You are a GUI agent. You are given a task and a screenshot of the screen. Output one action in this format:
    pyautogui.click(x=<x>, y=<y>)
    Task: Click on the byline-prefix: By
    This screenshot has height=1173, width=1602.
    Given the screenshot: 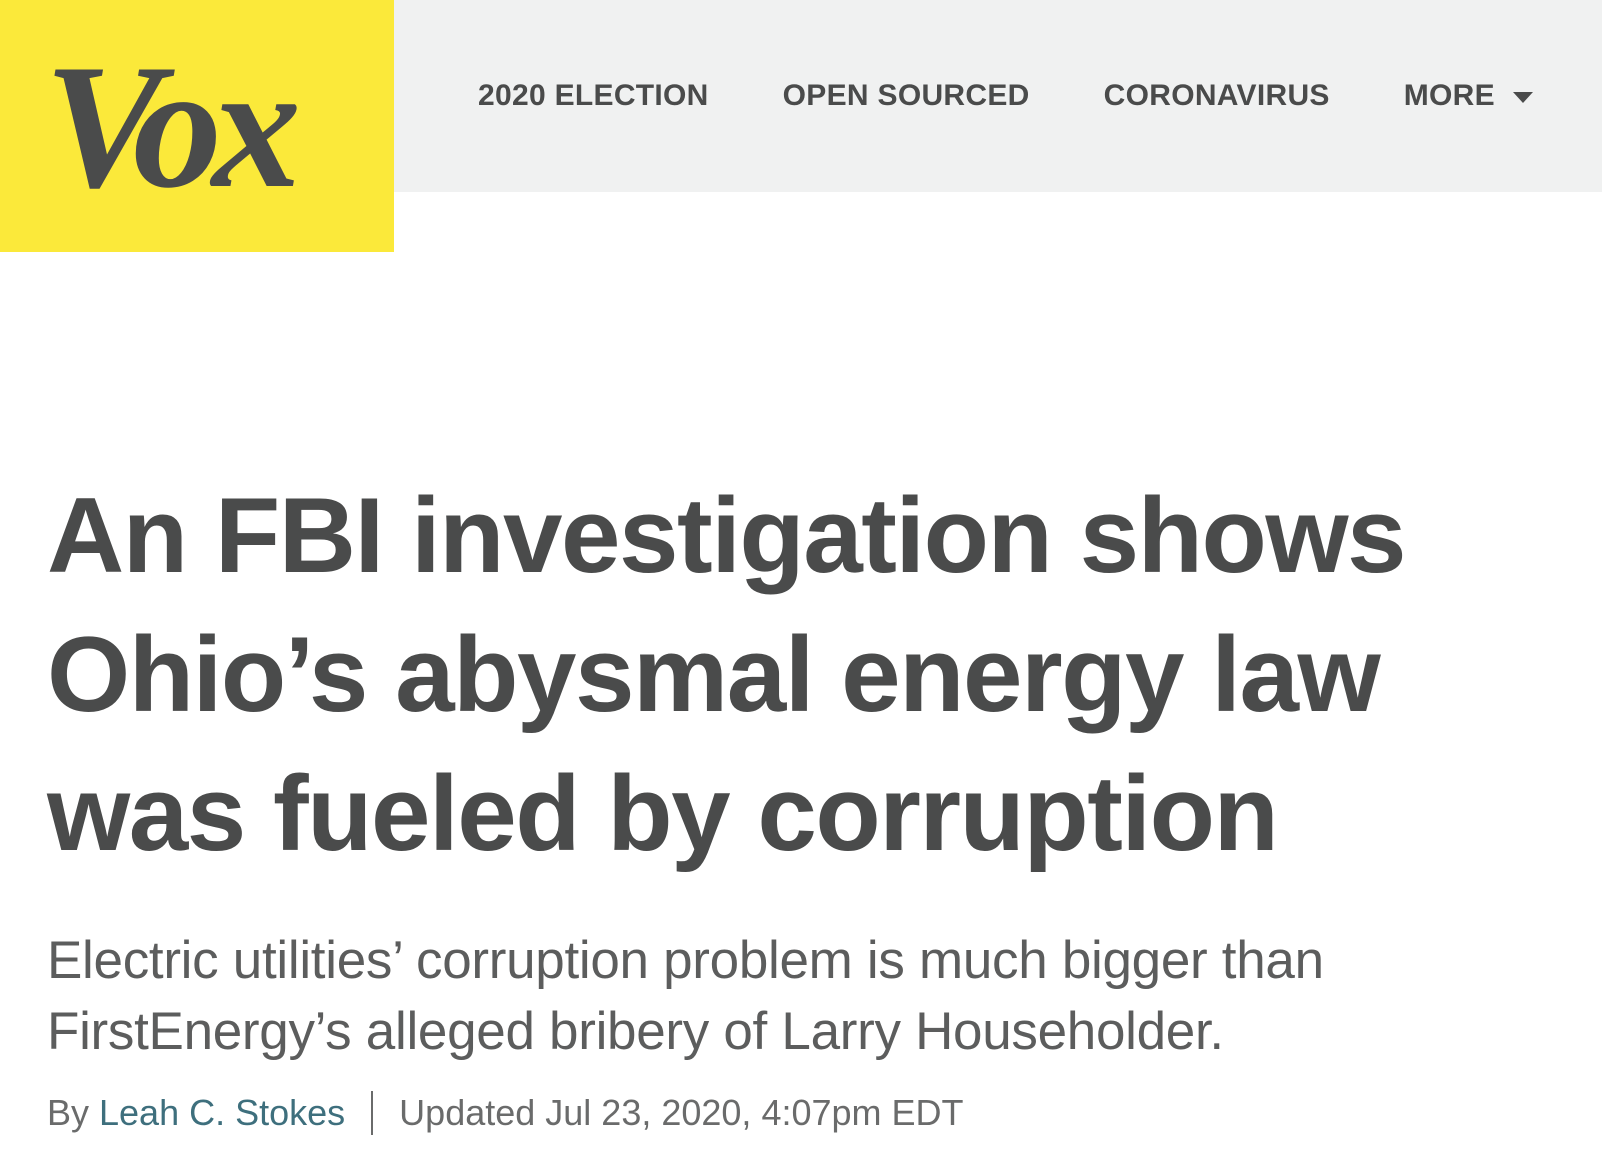 What is the action you would take?
    pyautogui.click(x=68, y=1112)
    